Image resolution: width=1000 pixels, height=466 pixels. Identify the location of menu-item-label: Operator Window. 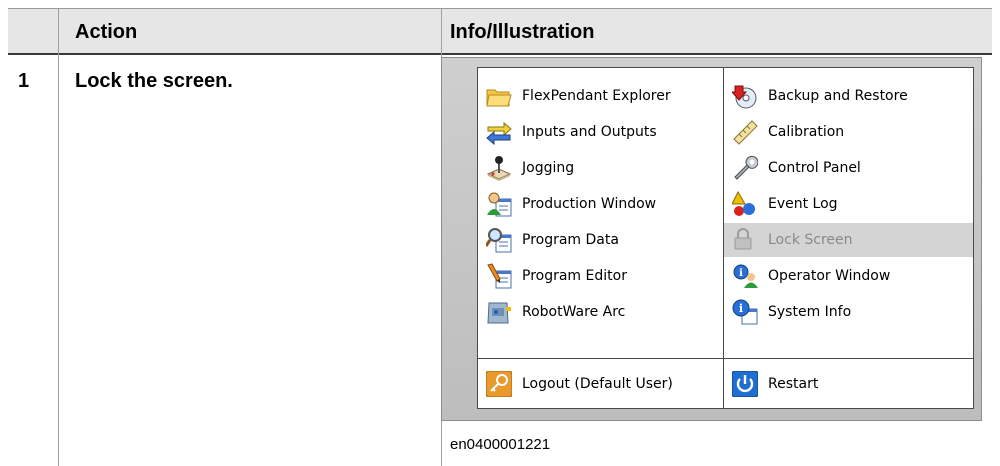
(829, 276).